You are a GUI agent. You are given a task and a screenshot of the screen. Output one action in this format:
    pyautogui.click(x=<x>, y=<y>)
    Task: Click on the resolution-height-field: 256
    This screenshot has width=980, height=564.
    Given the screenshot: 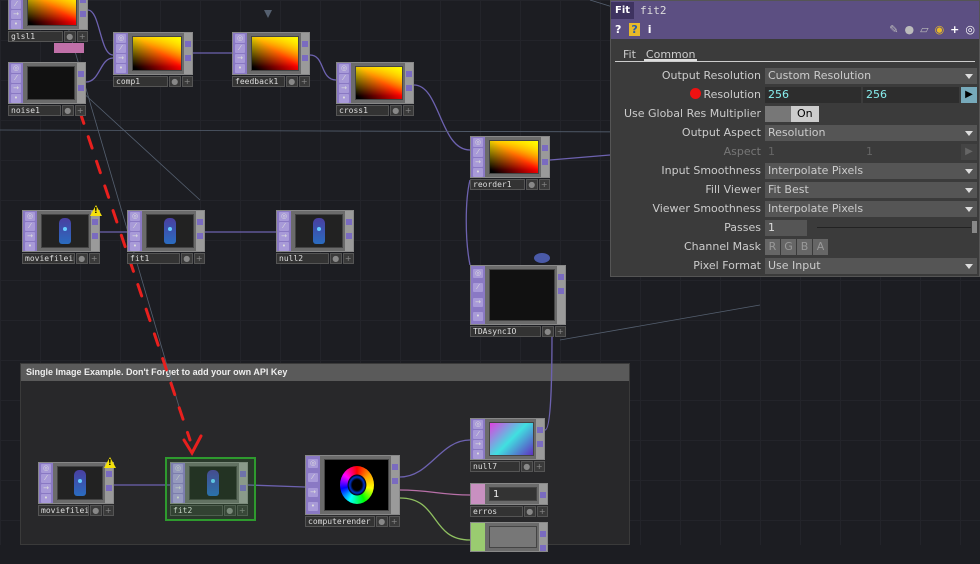 What is the action you would take?
    pyautogui.click(x=911, y=94)
    